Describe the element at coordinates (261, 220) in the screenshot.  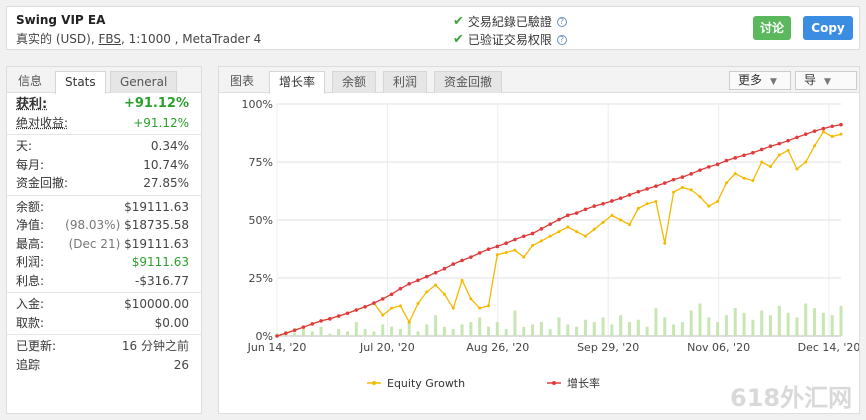
I see `y-tick-label: 50%` at that location.